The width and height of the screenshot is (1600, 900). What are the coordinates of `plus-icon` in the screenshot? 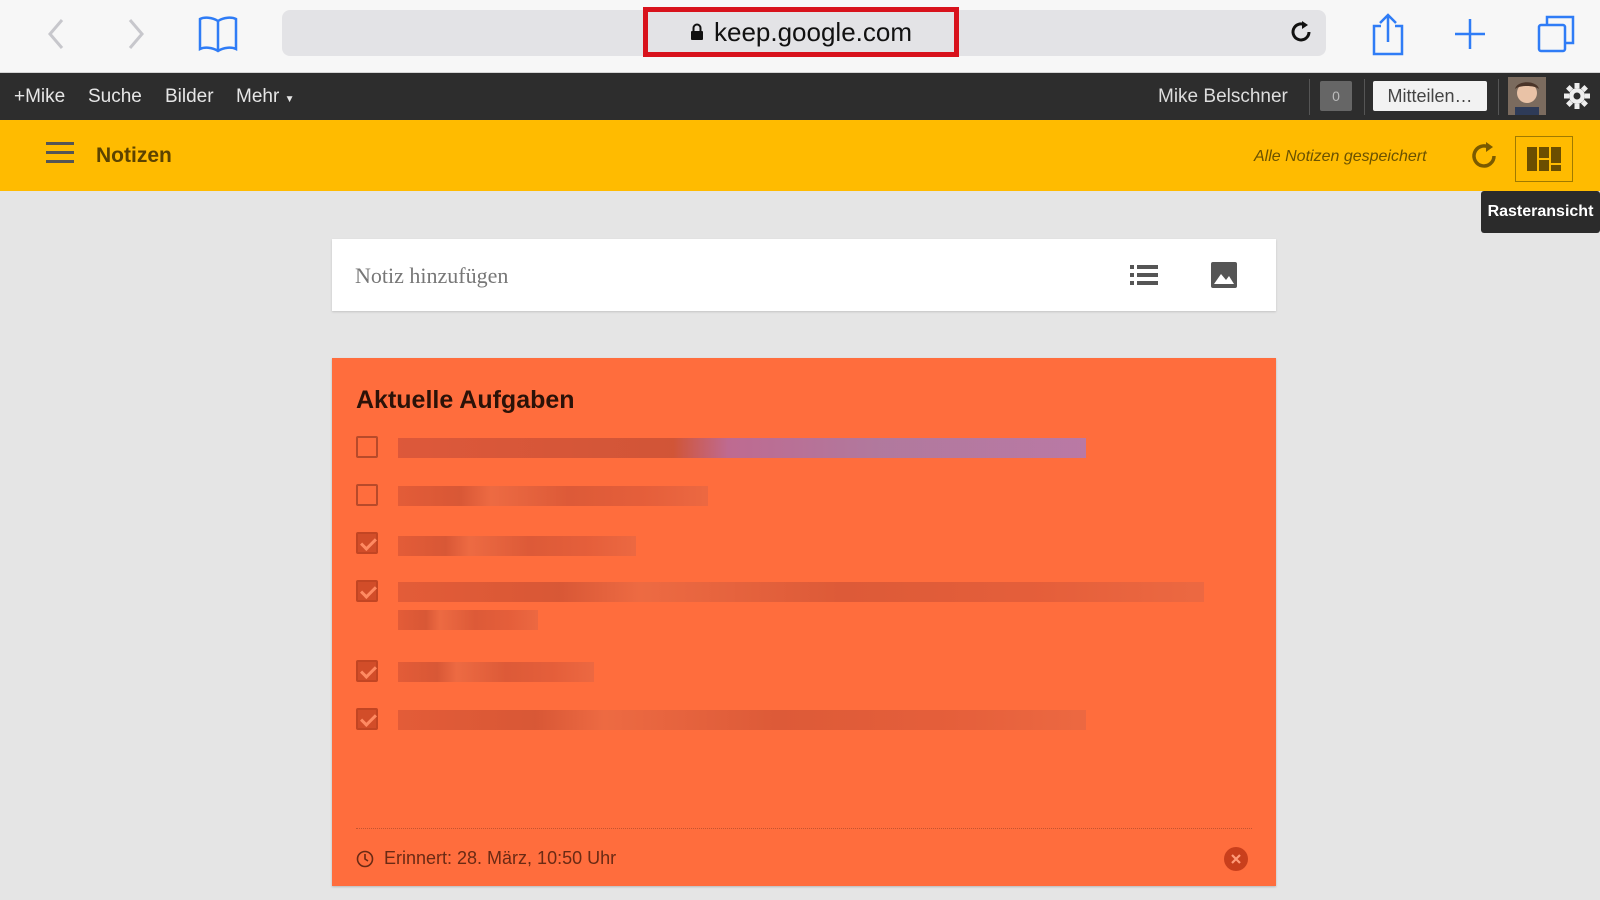 It's located at (1470, 34).